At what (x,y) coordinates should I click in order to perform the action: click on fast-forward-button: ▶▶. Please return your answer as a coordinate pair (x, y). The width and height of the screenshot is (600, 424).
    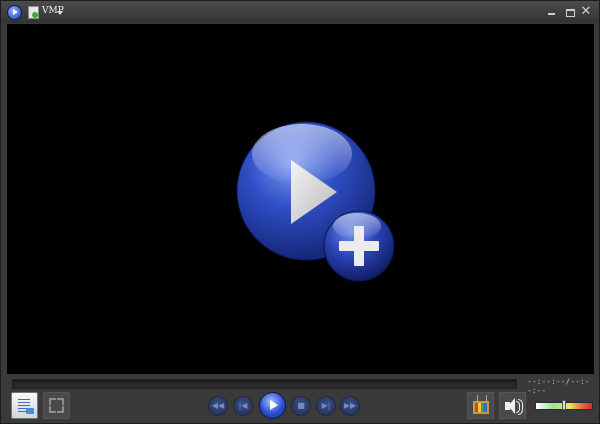
    Looking at the image, I should click on (350, 406).